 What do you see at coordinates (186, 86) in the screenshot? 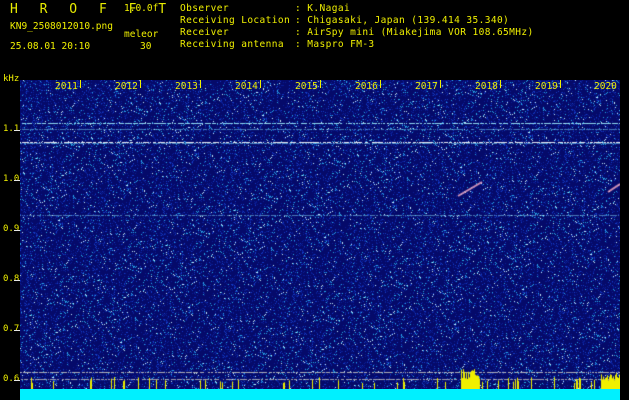
I see `year-label-2013: 2013` at bounding box center [186, 86].